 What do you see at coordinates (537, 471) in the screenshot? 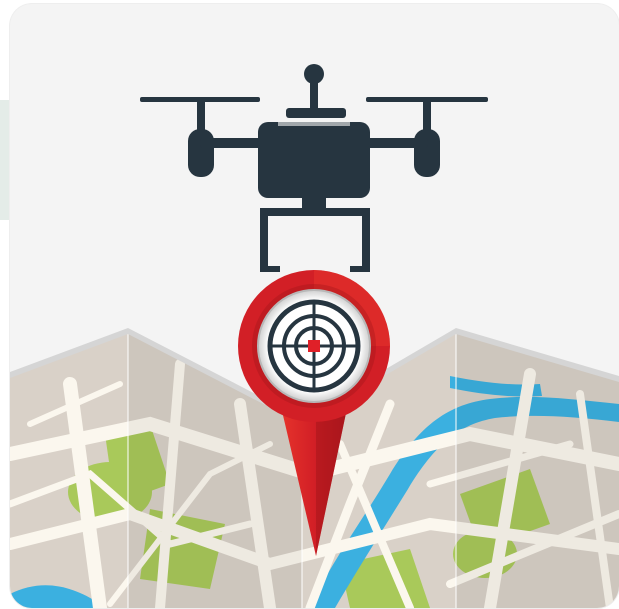
I see `map-fold-shade` at bounding box center [537, 471].